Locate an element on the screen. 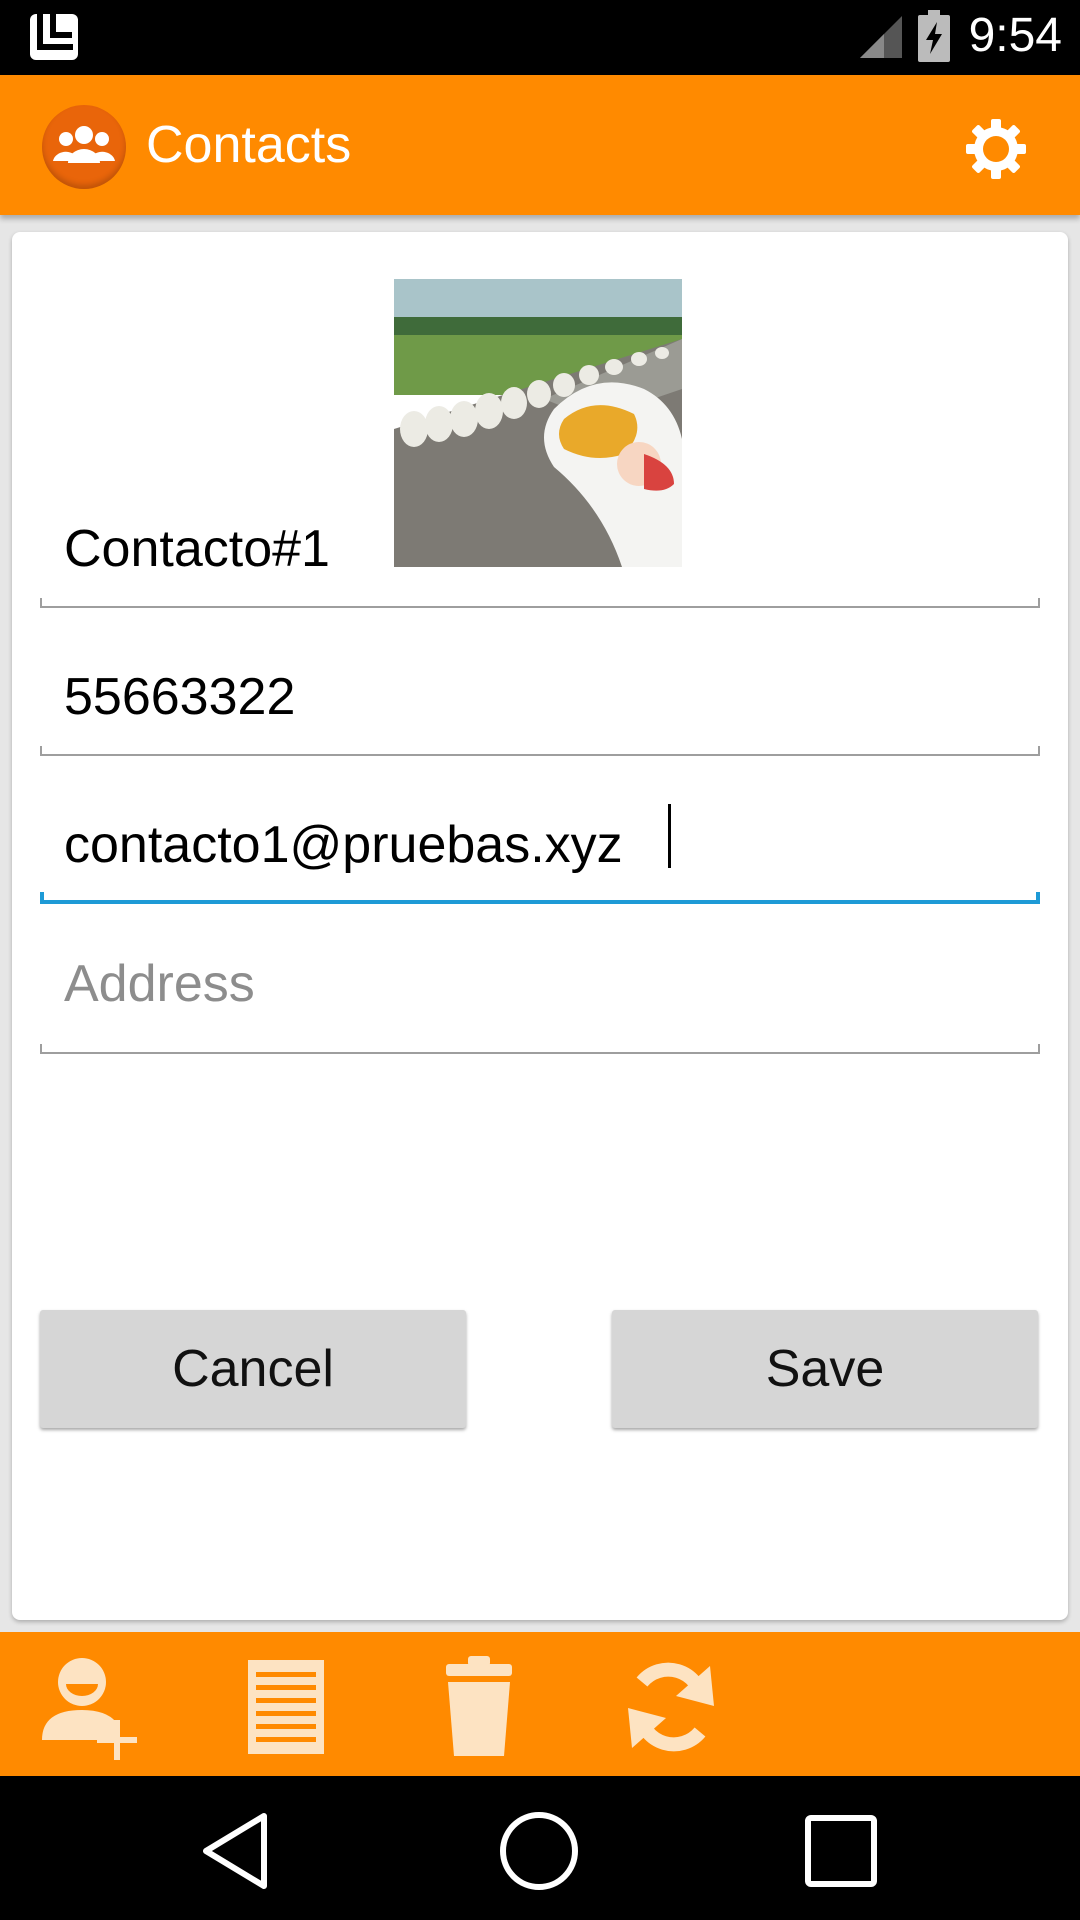 Image resolution: width=1080 pixels, height=1920 pixels. name-field is located at coordinates (540, 549).